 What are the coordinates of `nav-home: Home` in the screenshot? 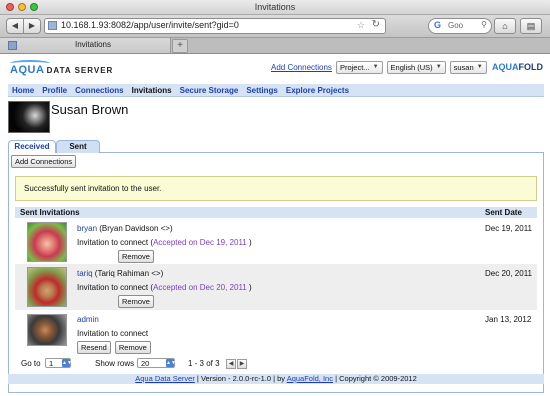 It's located at (23, 90).